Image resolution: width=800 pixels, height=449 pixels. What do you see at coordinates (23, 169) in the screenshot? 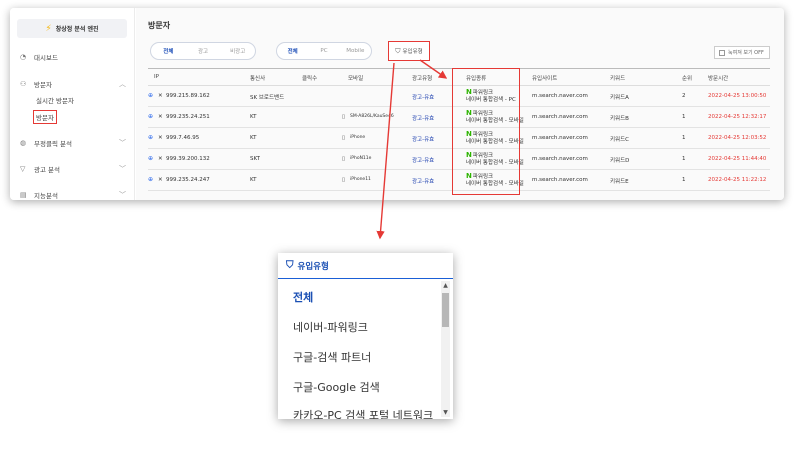
I see `filter-icon: ▽` at bounding box center [23, 169].